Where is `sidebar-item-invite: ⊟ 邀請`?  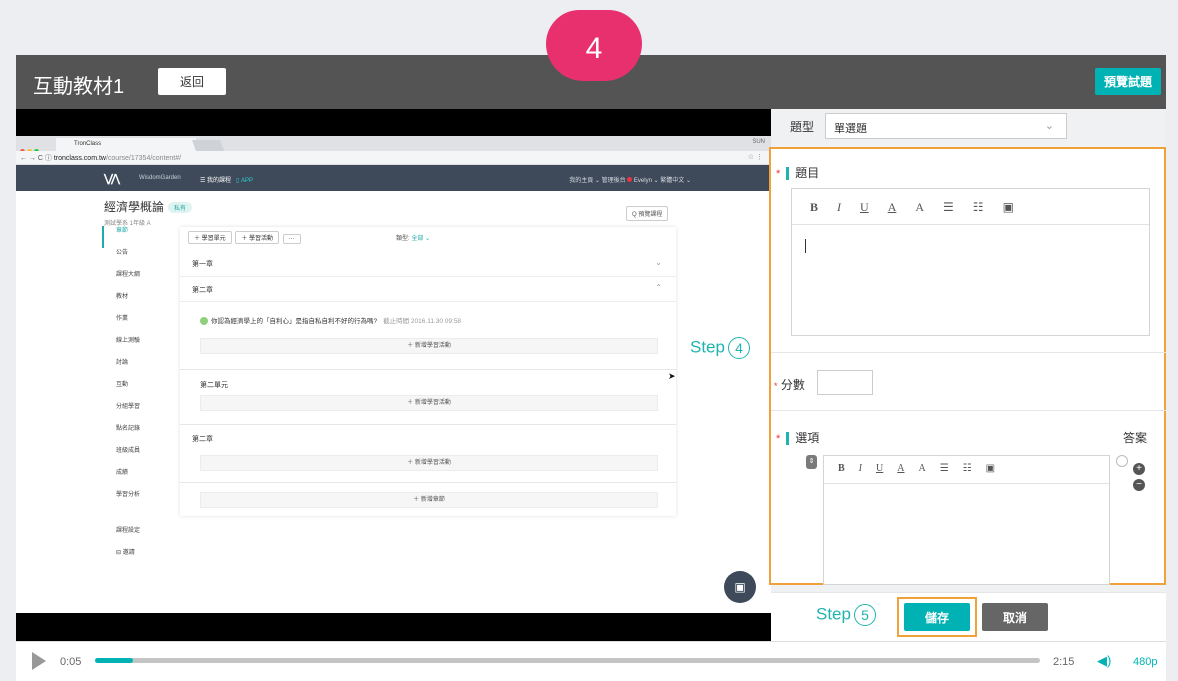
sidebar-item-invite: ⊟ 邀請 is located at coordinates (132, 559).